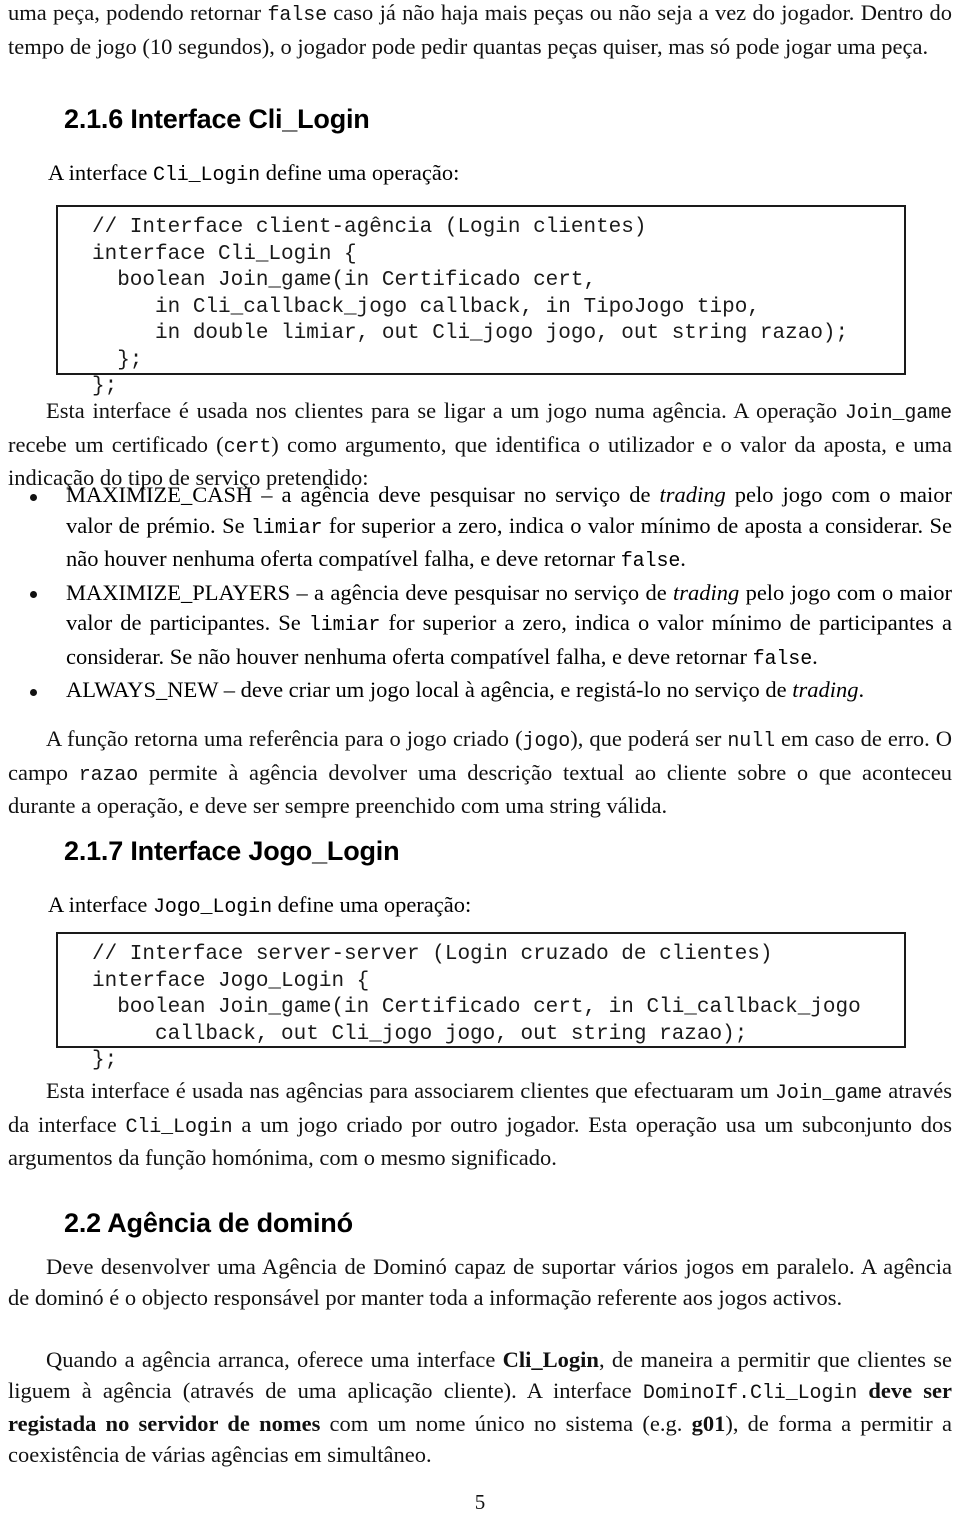 Image resolution: width=960 pixels, height=1527 pixels. What do you see at coordinates (828, 1093) in the screenshot?
I see `jogo-desc-code-join-game: Join_game` at bounding box center [828, 1093].